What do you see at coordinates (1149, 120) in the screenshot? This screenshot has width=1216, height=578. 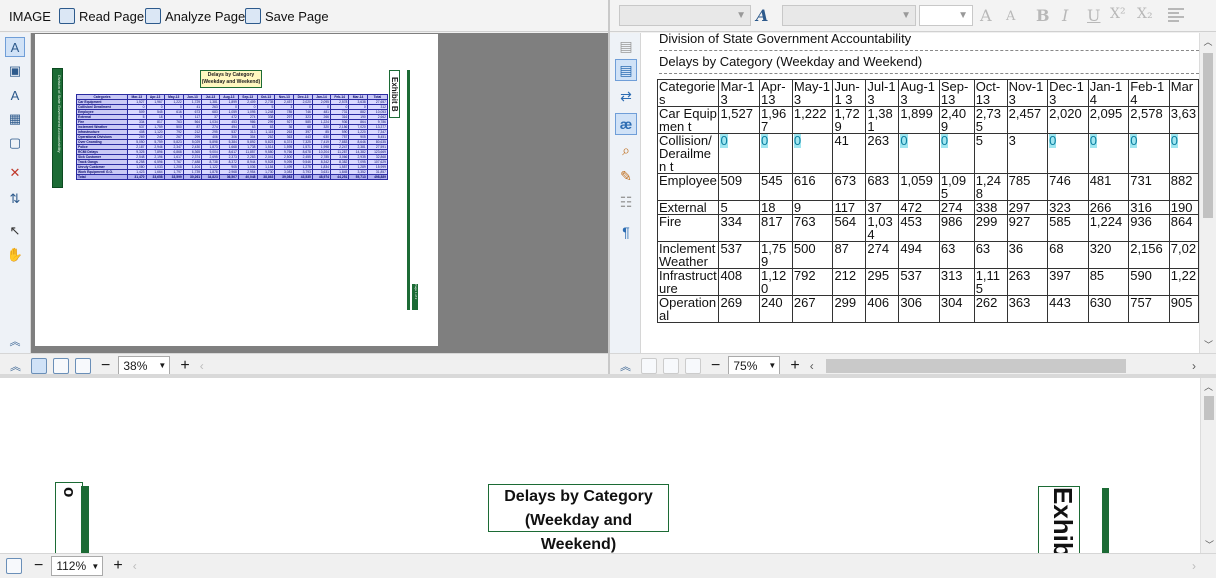 I see `table-cell: 2,578` at bounding box center [1149, 120].